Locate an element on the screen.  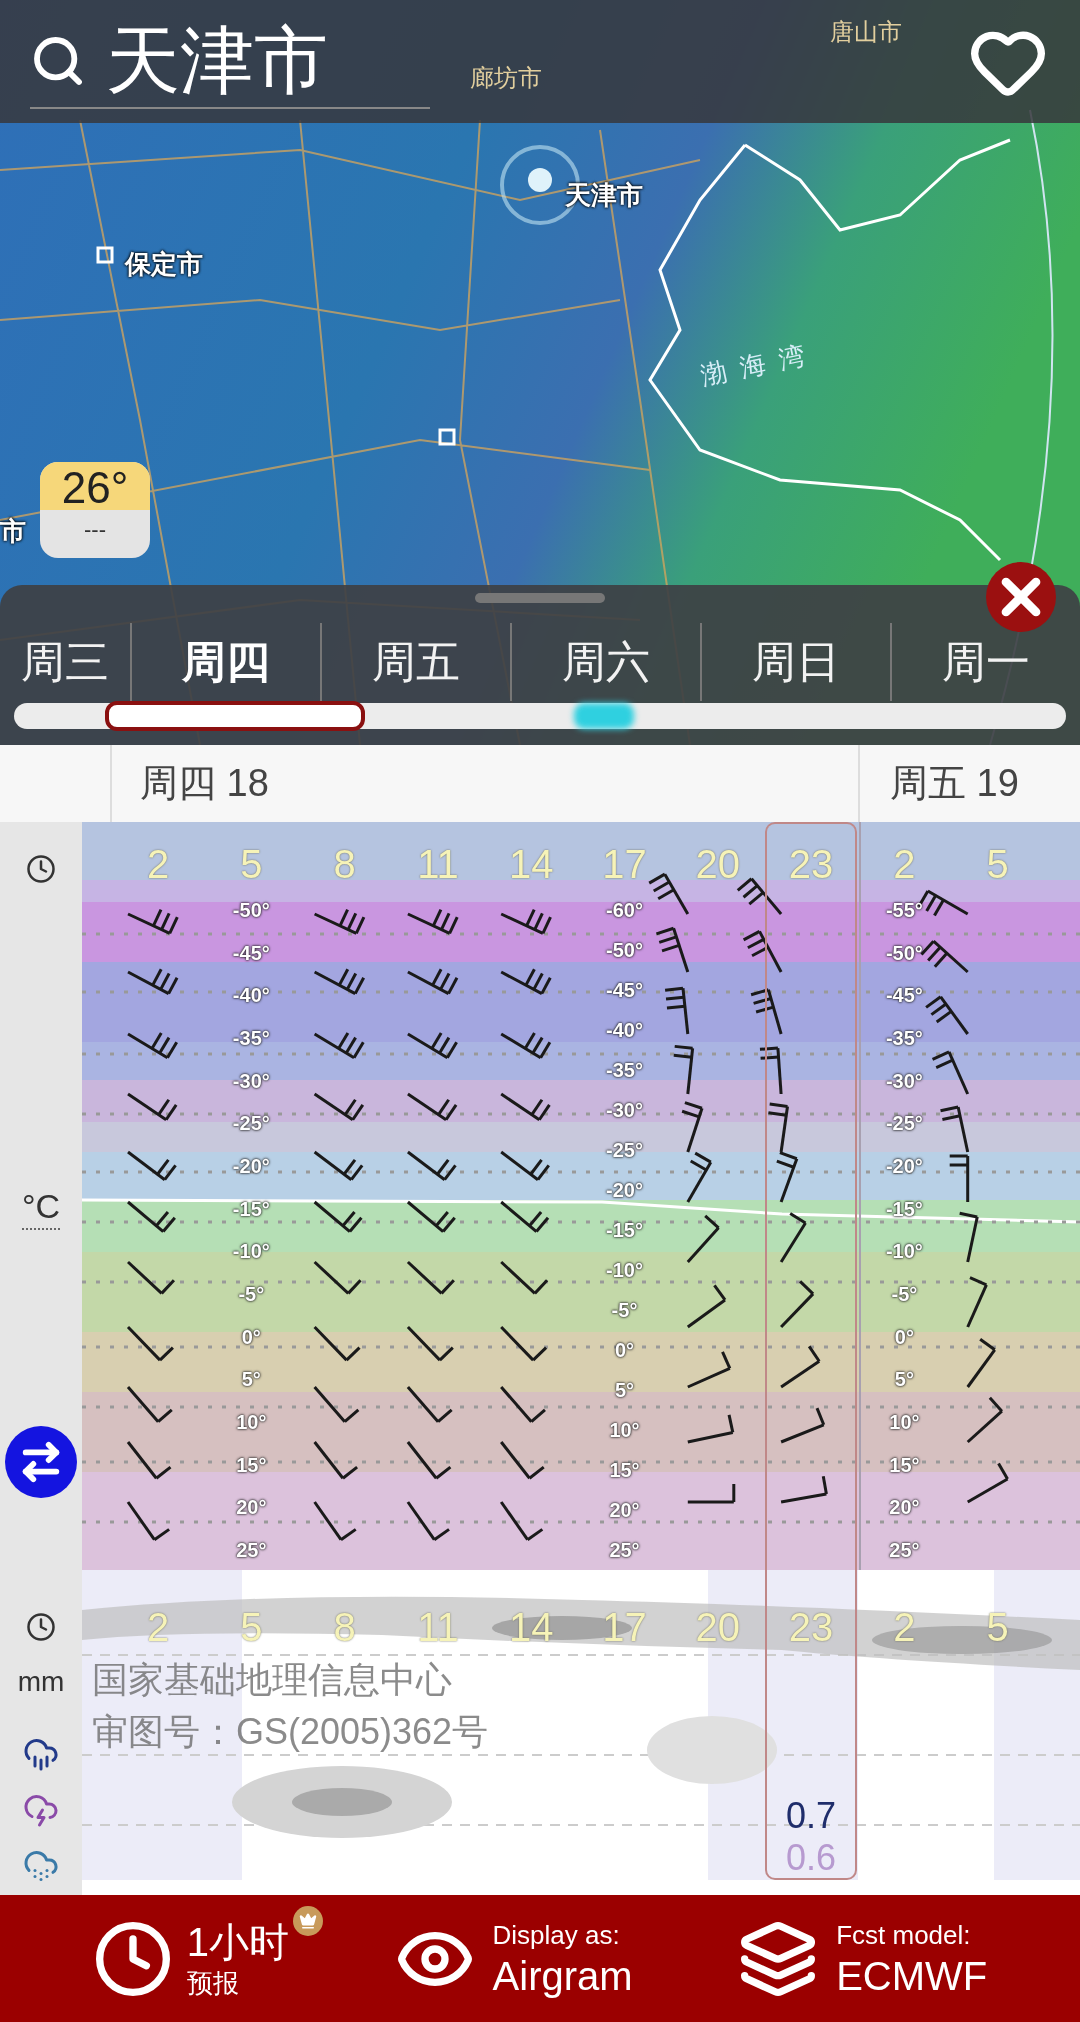
unit-label: °C is located at coordinates (41, 1207).